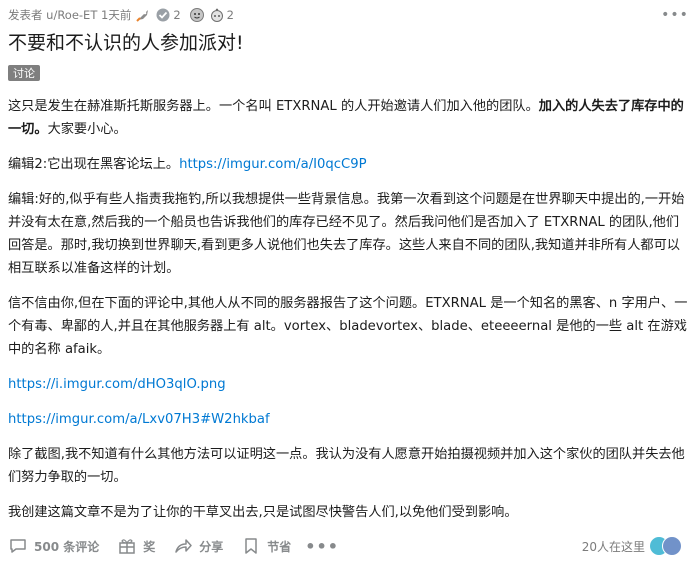  What do you see at coordinates (197, 15) in the screenshot?
I see `wholesome-award-icon` at bounding box center [197, 15].